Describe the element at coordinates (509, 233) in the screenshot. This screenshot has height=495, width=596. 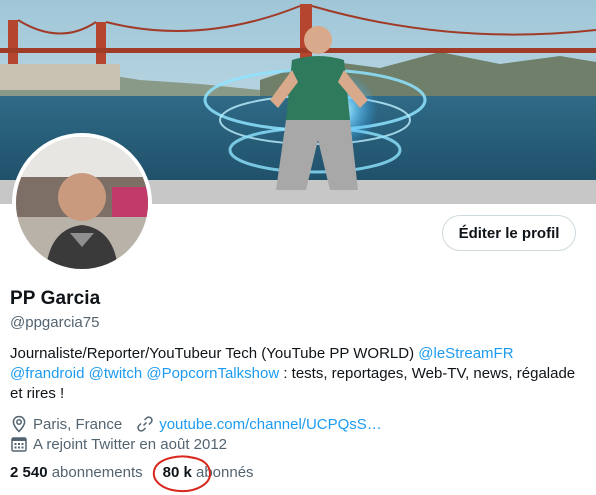
I see `edit-profile-button: Éditer le profil` at that location.